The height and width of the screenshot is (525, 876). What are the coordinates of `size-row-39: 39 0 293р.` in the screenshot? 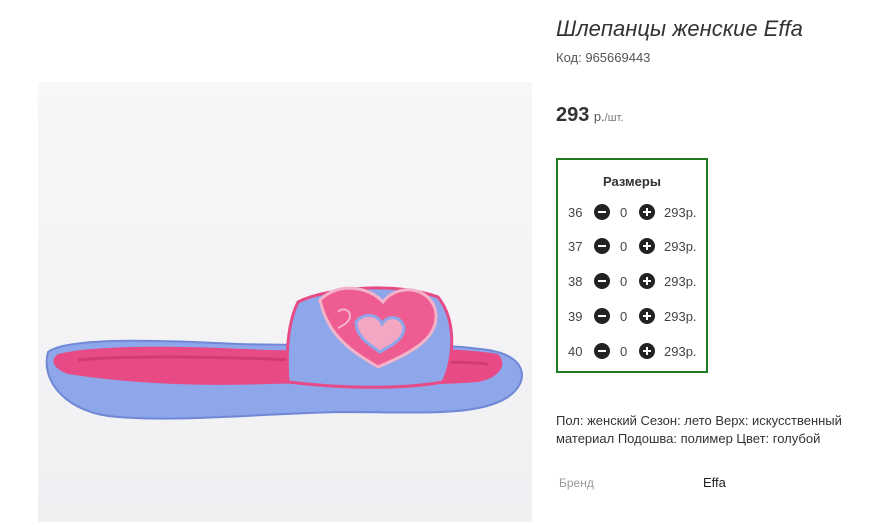 It's located at (632, 316).